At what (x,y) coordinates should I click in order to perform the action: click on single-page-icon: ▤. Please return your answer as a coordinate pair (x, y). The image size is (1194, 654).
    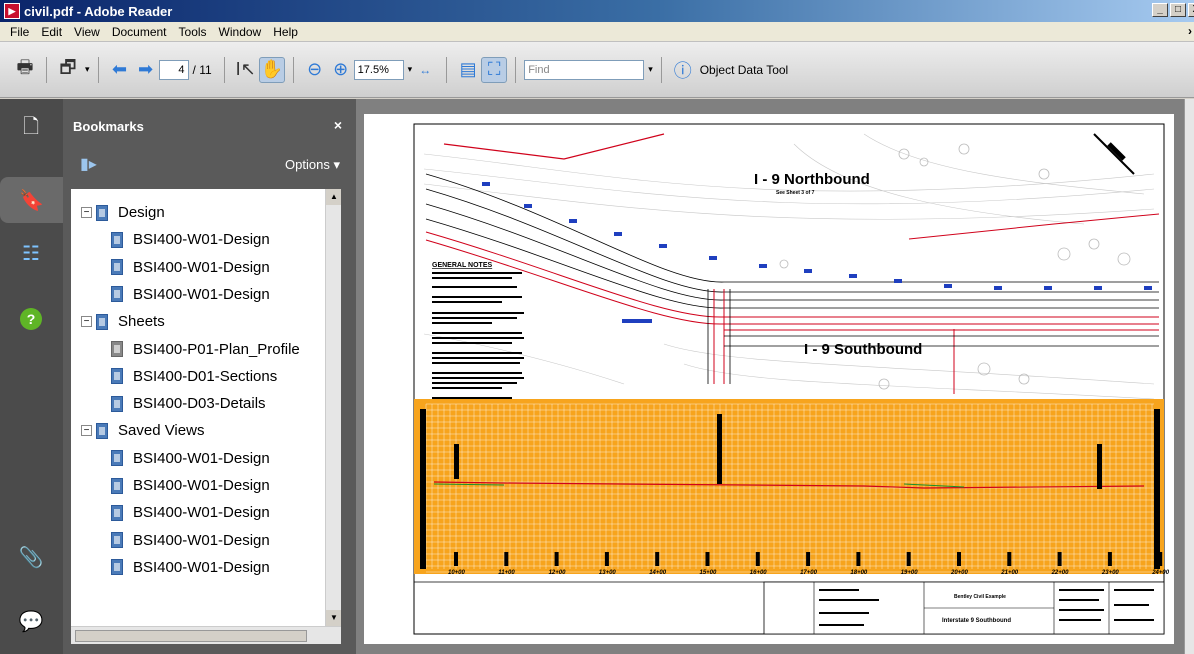
    Looking at the image, I should click on (468, 70).